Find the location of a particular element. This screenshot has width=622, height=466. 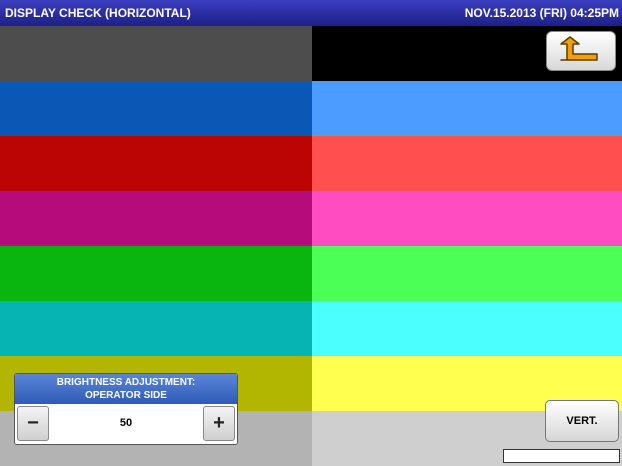

vertical-mode-button: VERT. is located at coordinates (582, 421).